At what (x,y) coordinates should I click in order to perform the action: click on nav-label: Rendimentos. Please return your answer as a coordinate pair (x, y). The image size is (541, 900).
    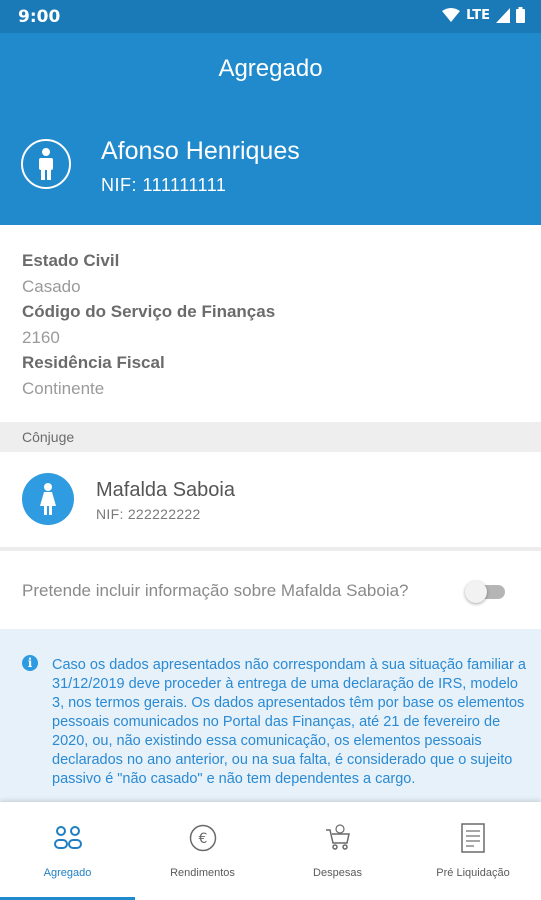
    Looking at the image, I should click on (202, 873).